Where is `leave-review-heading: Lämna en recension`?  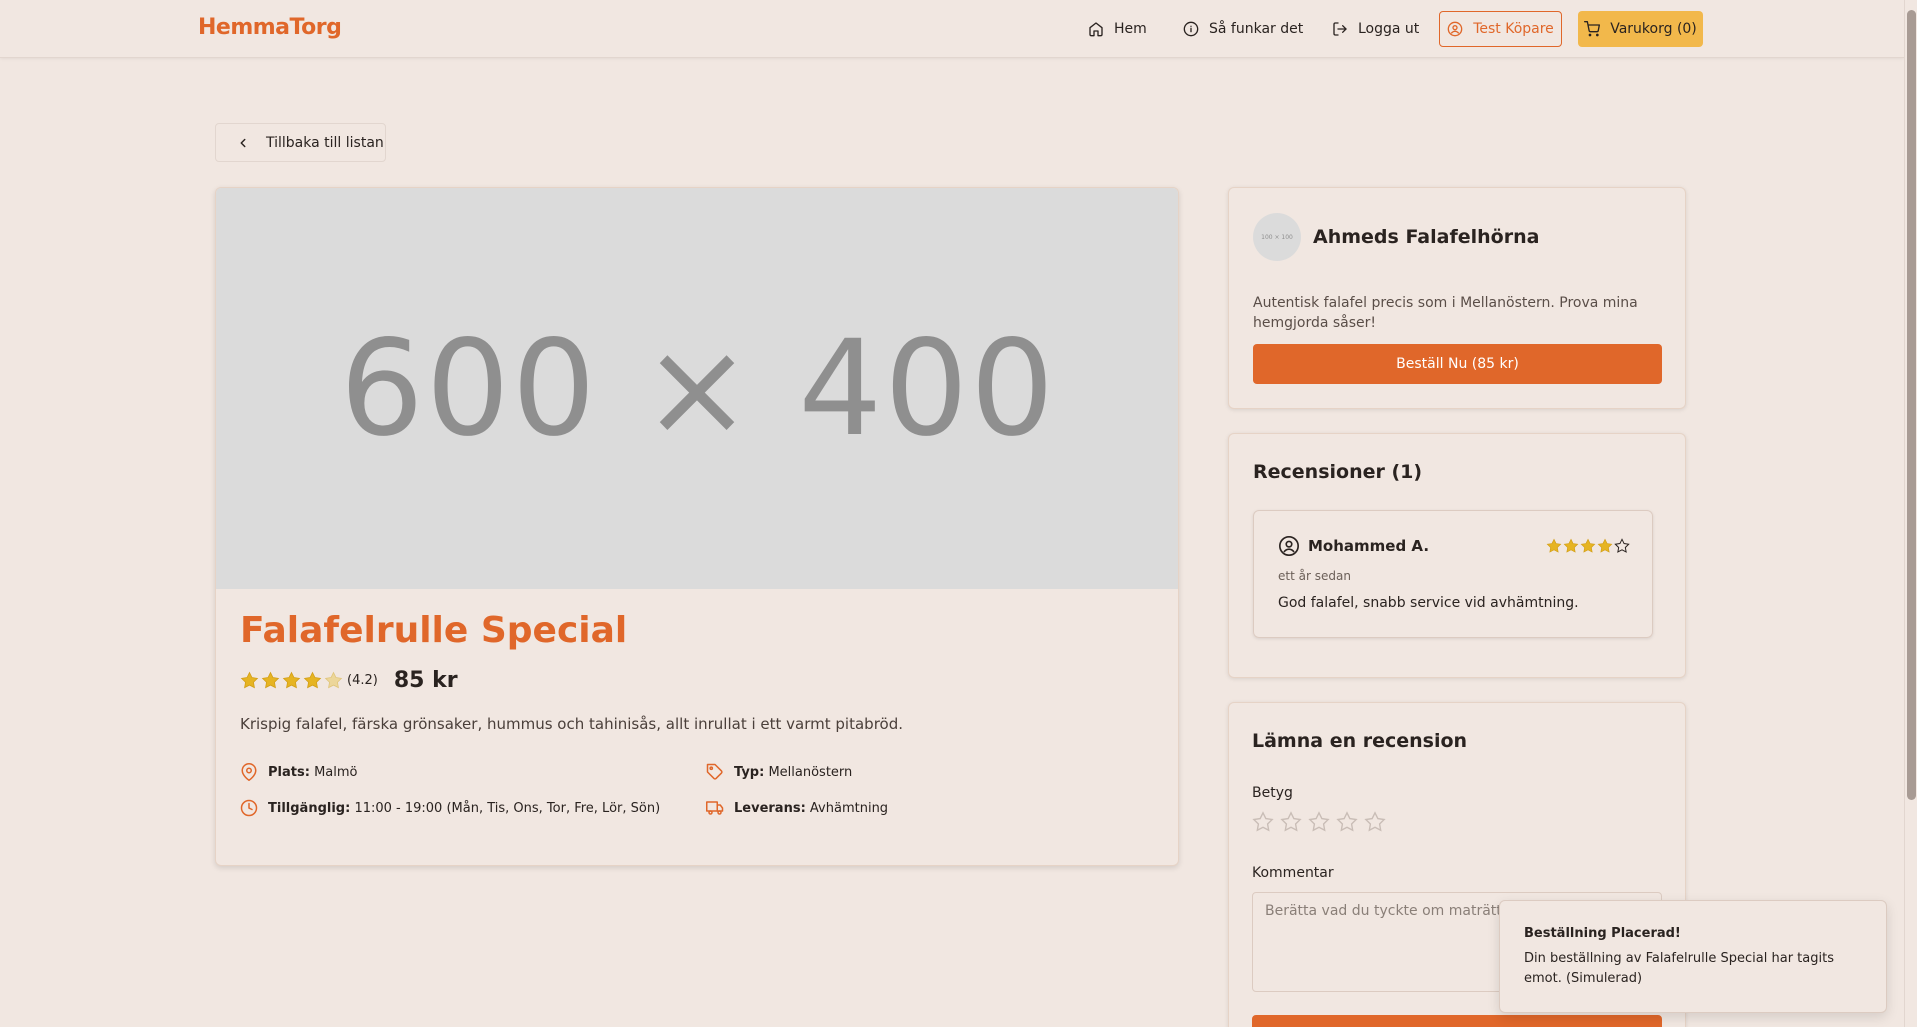 leave-review-heading: Lämna en recension is located at coordinates (1360, 741).